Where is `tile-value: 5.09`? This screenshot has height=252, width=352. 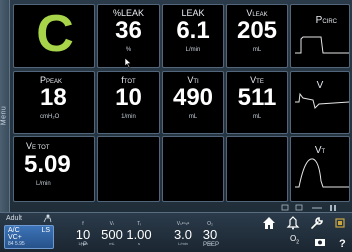
tile-value: 5.09 is located at coordinates (47, 164).